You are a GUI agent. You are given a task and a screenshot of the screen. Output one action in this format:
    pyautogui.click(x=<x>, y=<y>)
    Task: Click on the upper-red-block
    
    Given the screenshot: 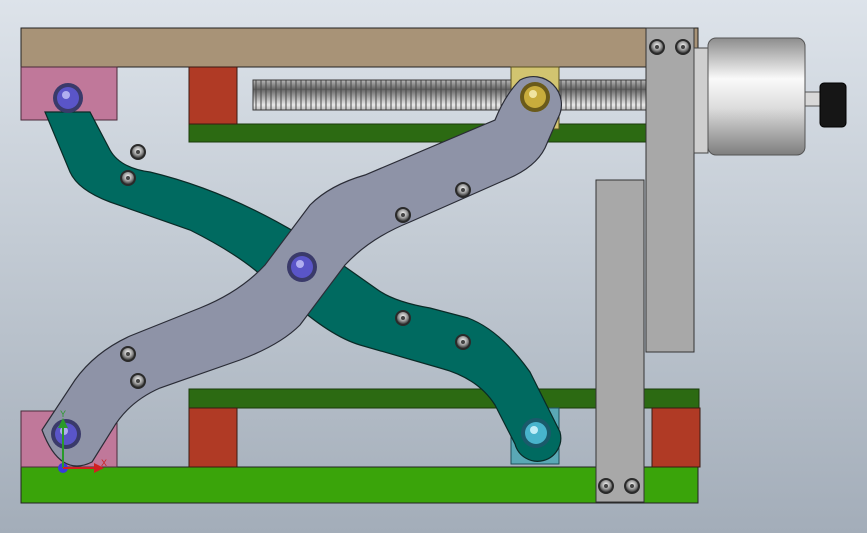 What is the action you would take?
    pyautogui.click(x=213, y=95)
    